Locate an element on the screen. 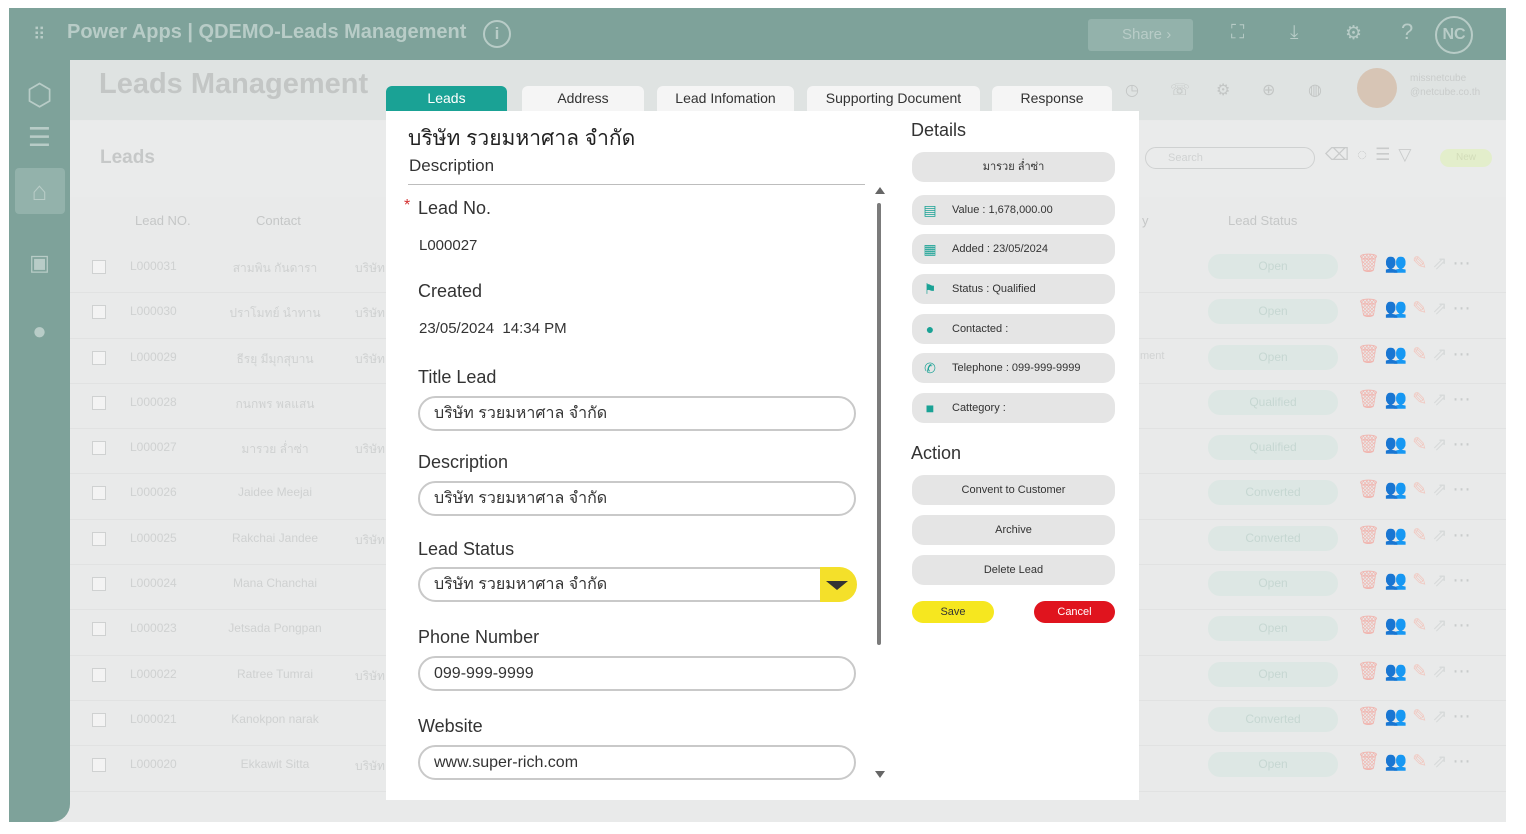  website-input: www.super-rich.com is located at coordinates (637, 762).